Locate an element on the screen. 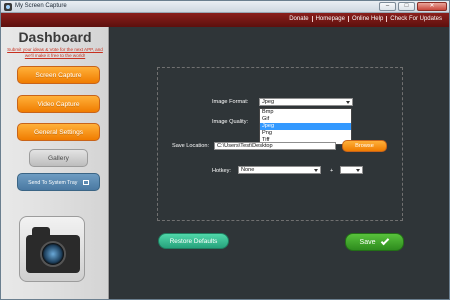 The height and width of the screenshot is (300, 450). check-updates-link: Check For Updates is located at coordinates (415, 19).